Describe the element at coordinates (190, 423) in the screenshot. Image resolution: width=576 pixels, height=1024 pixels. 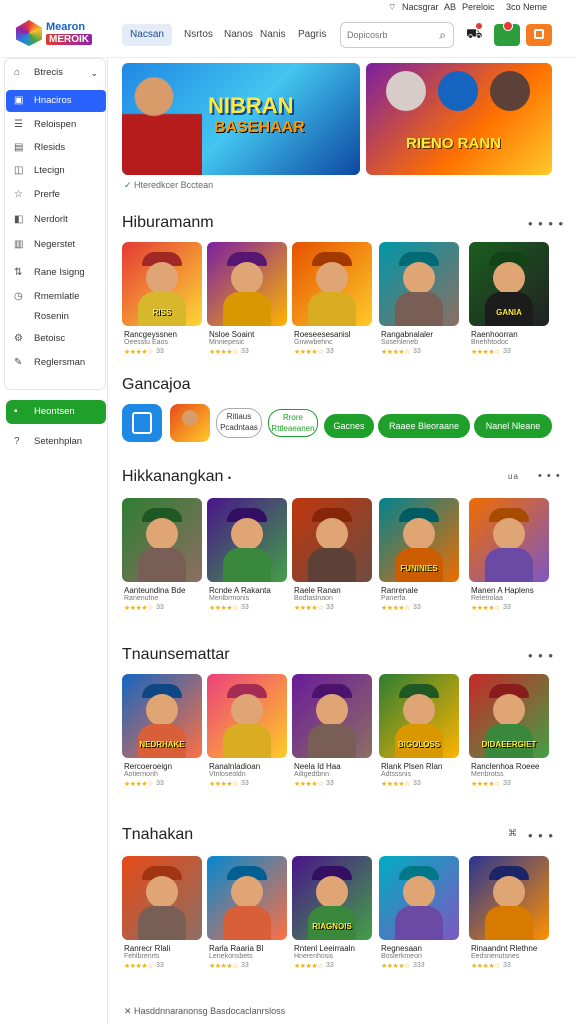
I see `app-icon-game` at that location.